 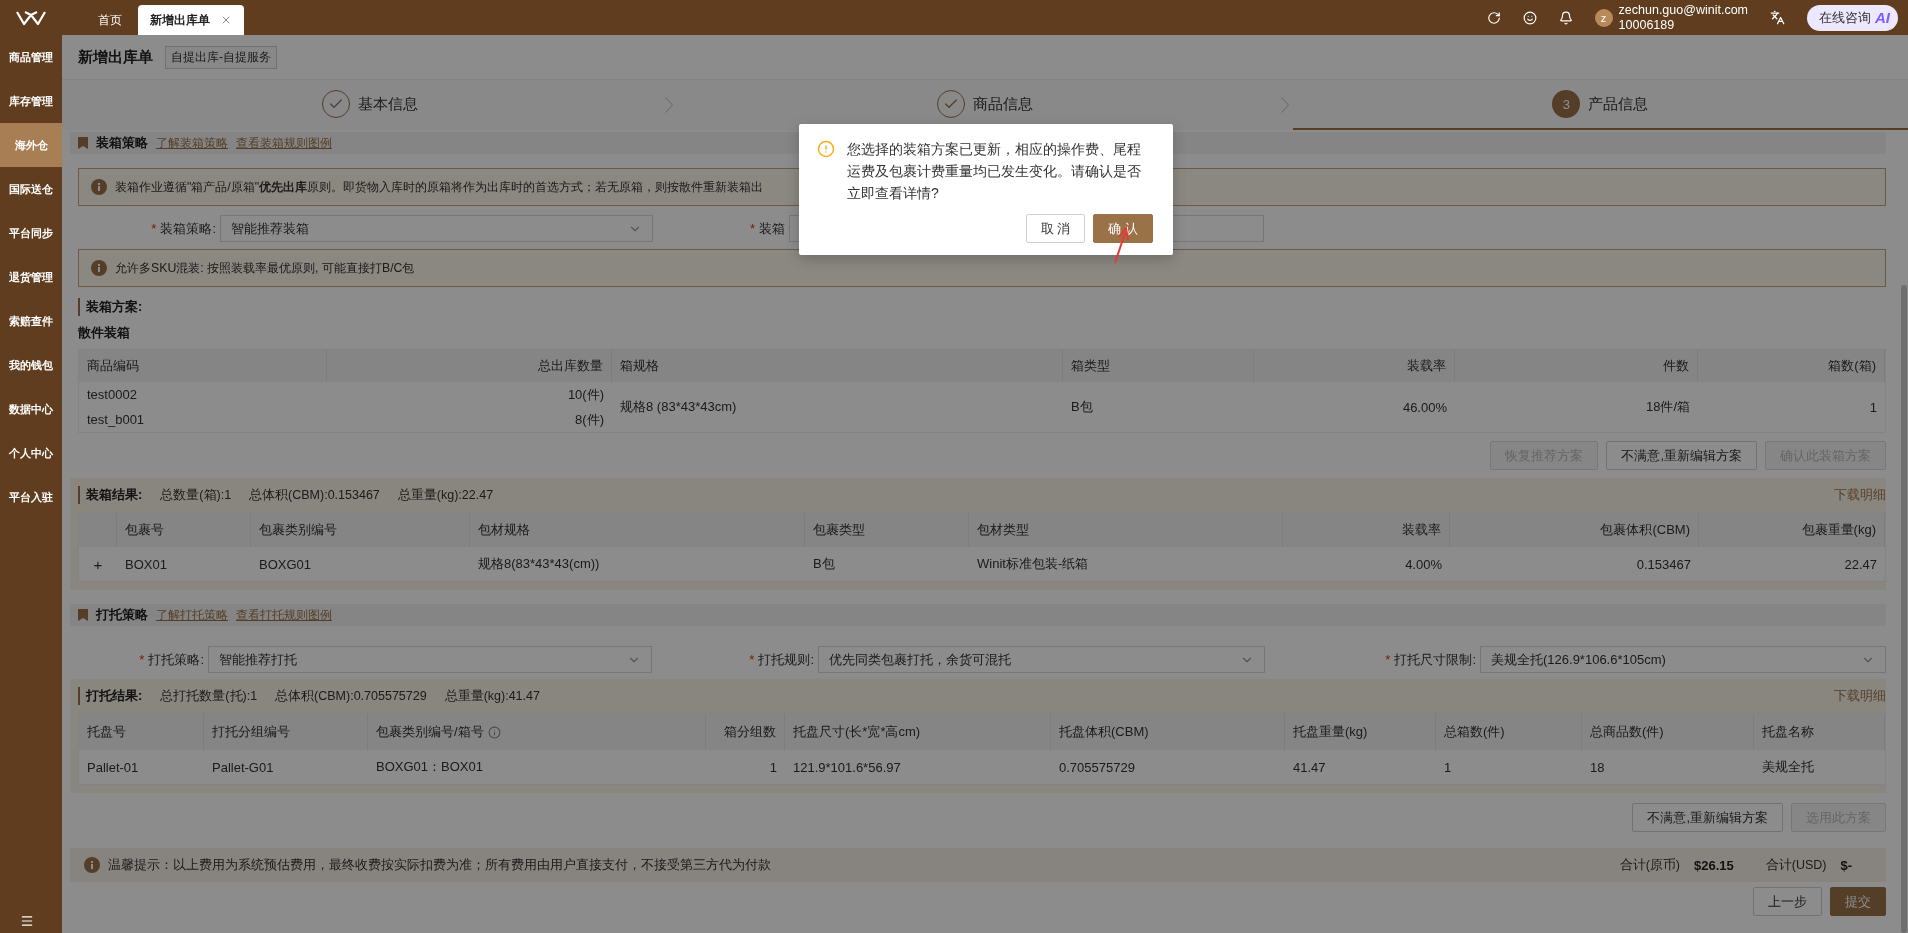 I want to click on table-cell: 22.47, so click(x=1792, y=564).